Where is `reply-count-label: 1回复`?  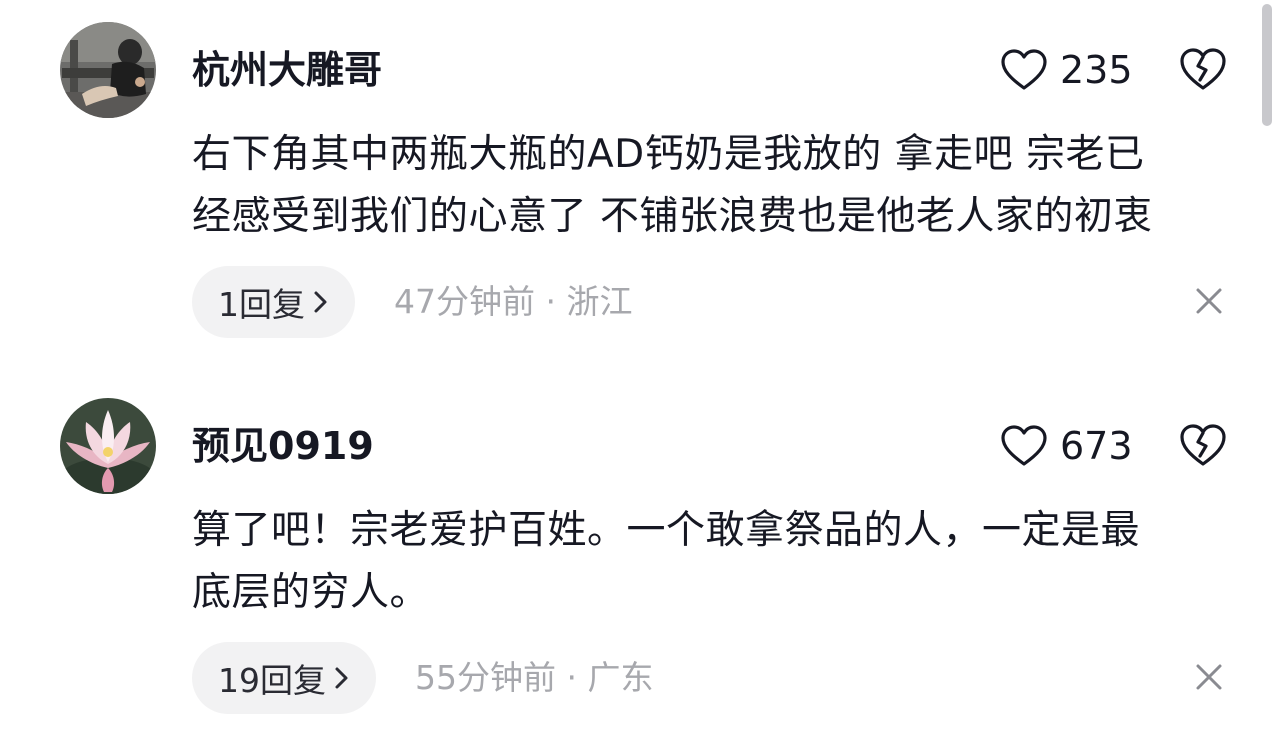 reply-count-label: 1回复 is located at coordinates (261, 304).